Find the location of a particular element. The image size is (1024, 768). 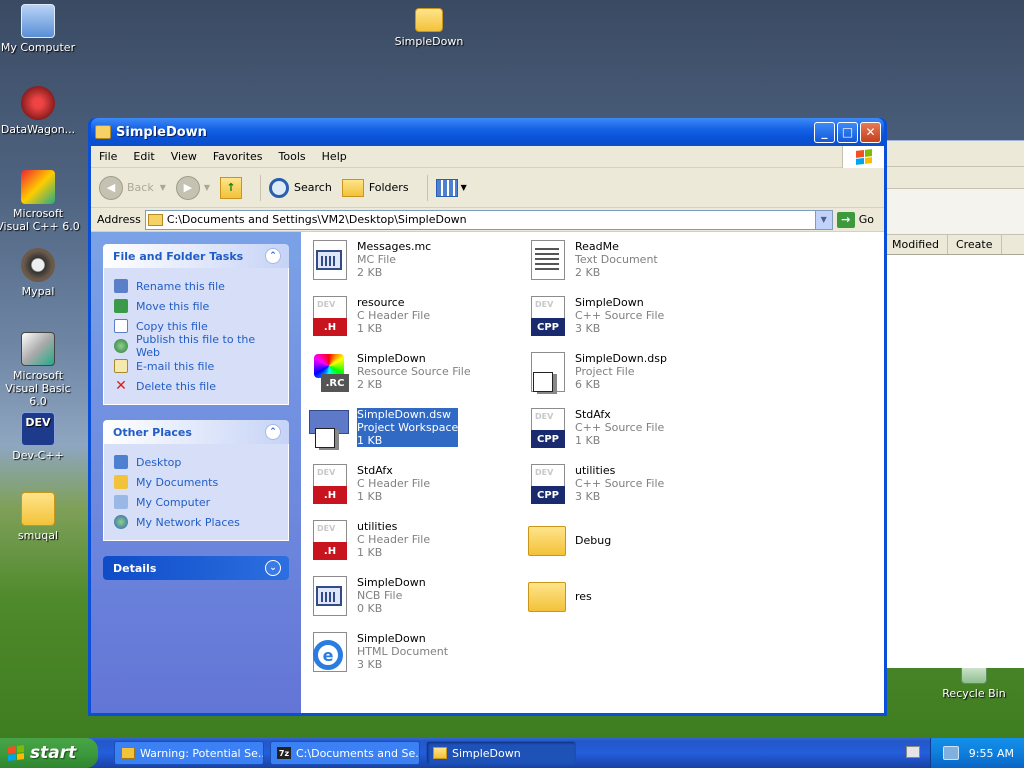

maximize-button: □ is located at coordinates (847, 132).